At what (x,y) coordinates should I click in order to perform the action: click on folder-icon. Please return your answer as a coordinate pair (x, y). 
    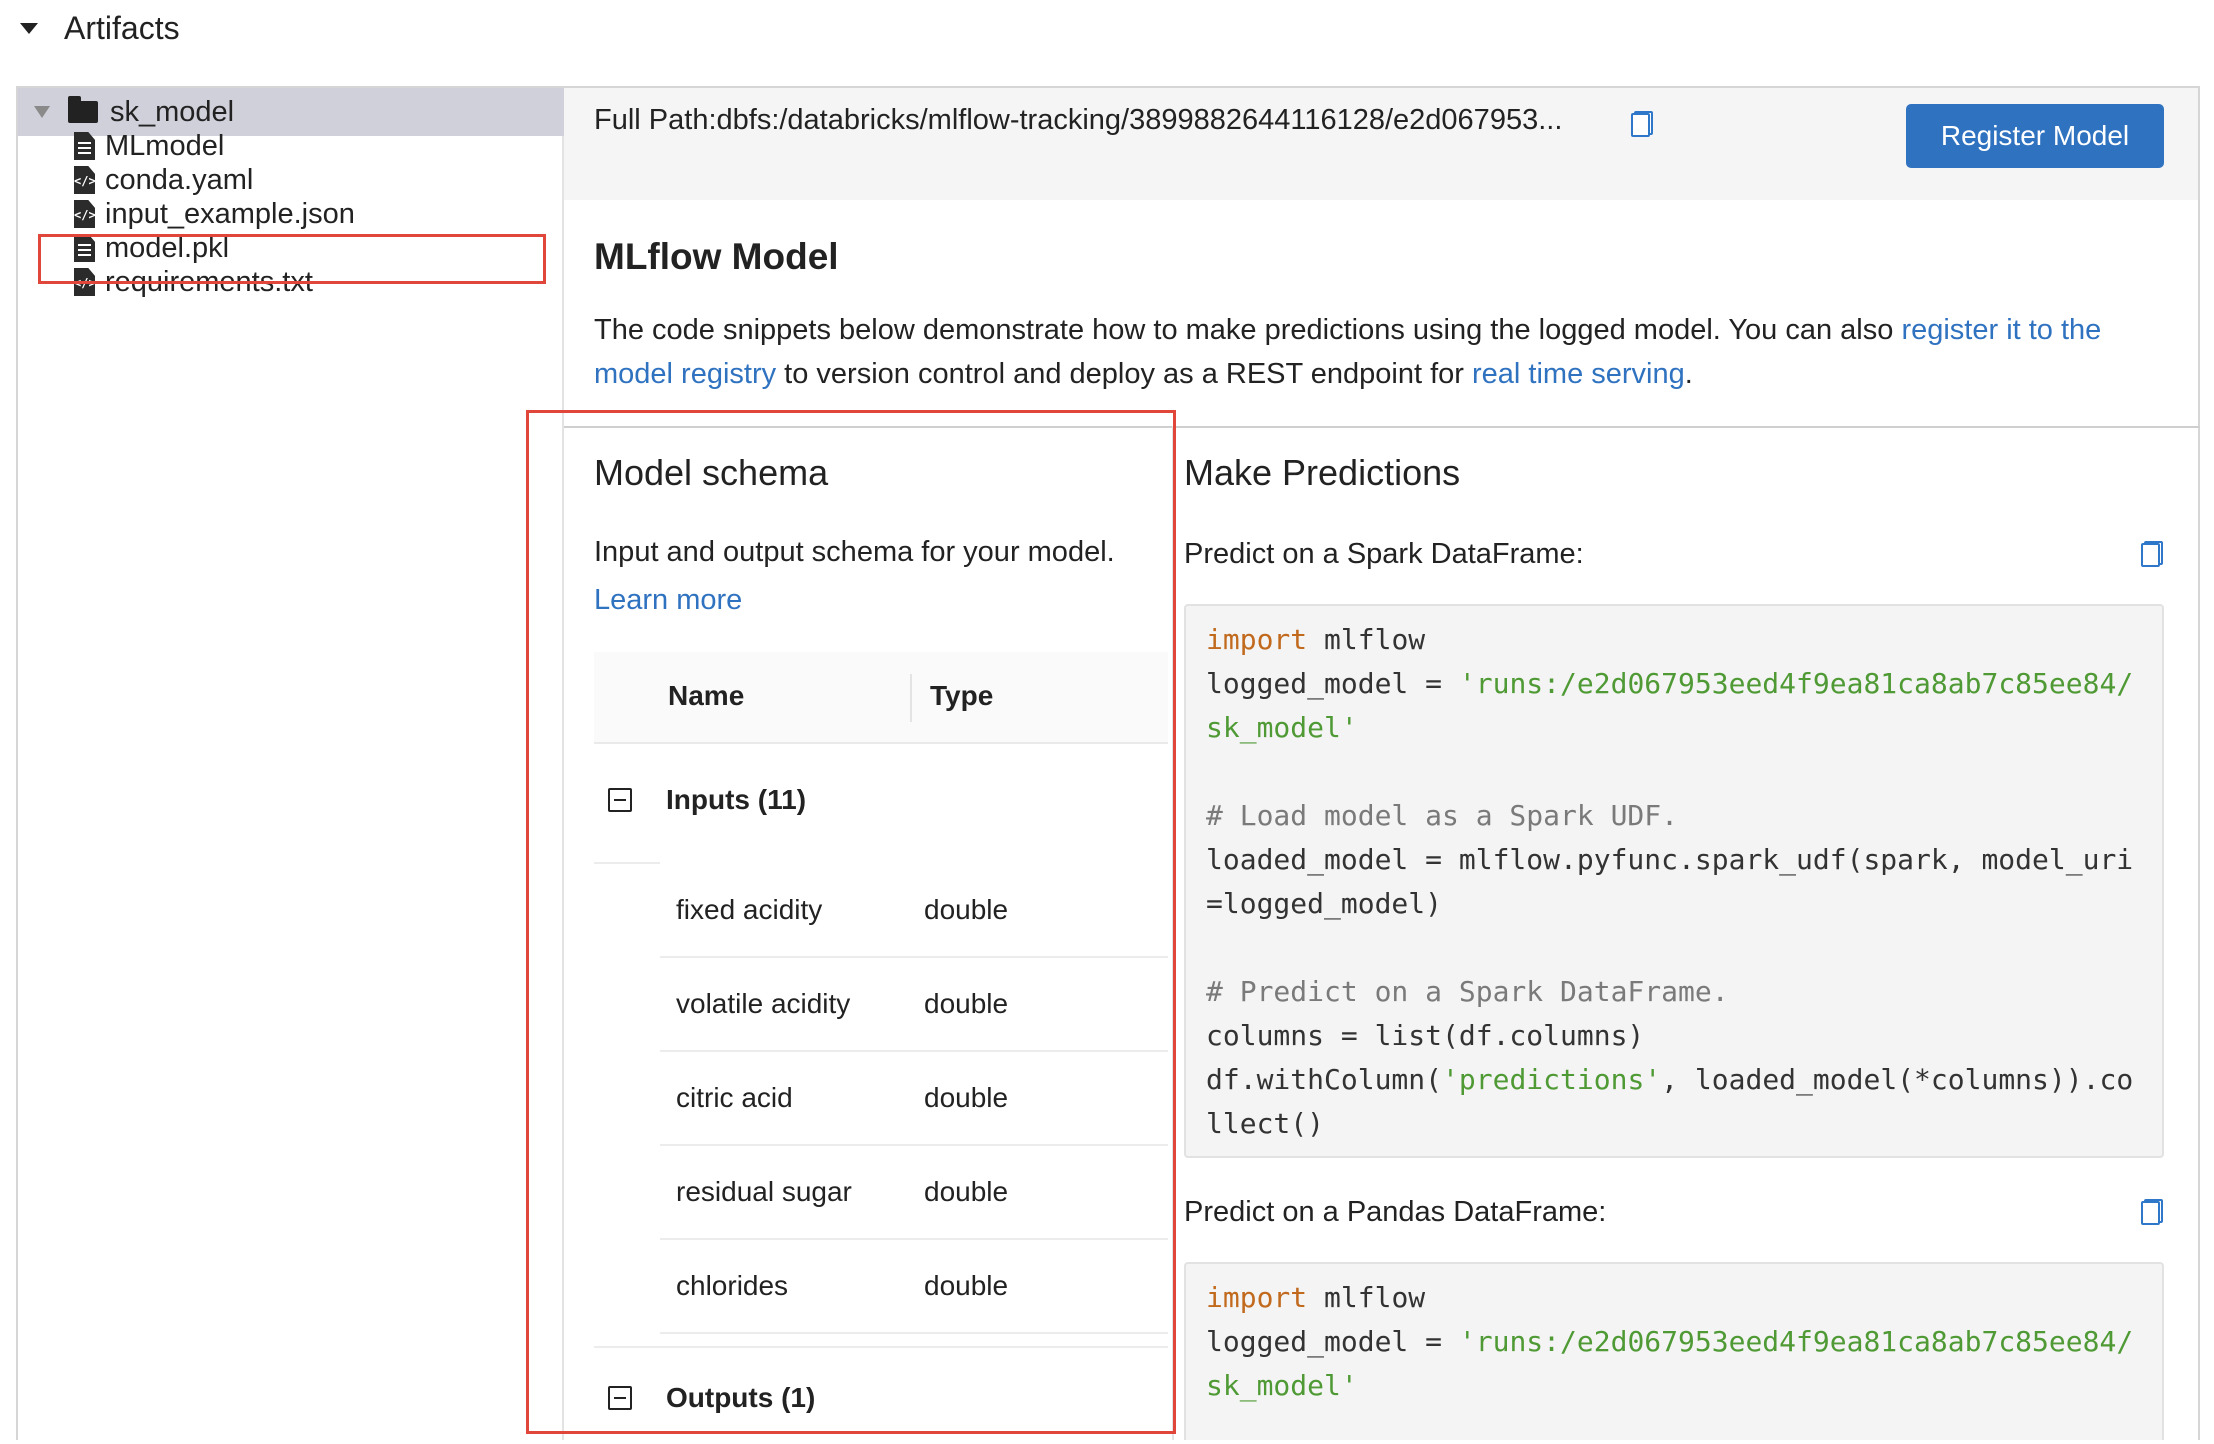
    Looking at the image, I should click on (83, 109).